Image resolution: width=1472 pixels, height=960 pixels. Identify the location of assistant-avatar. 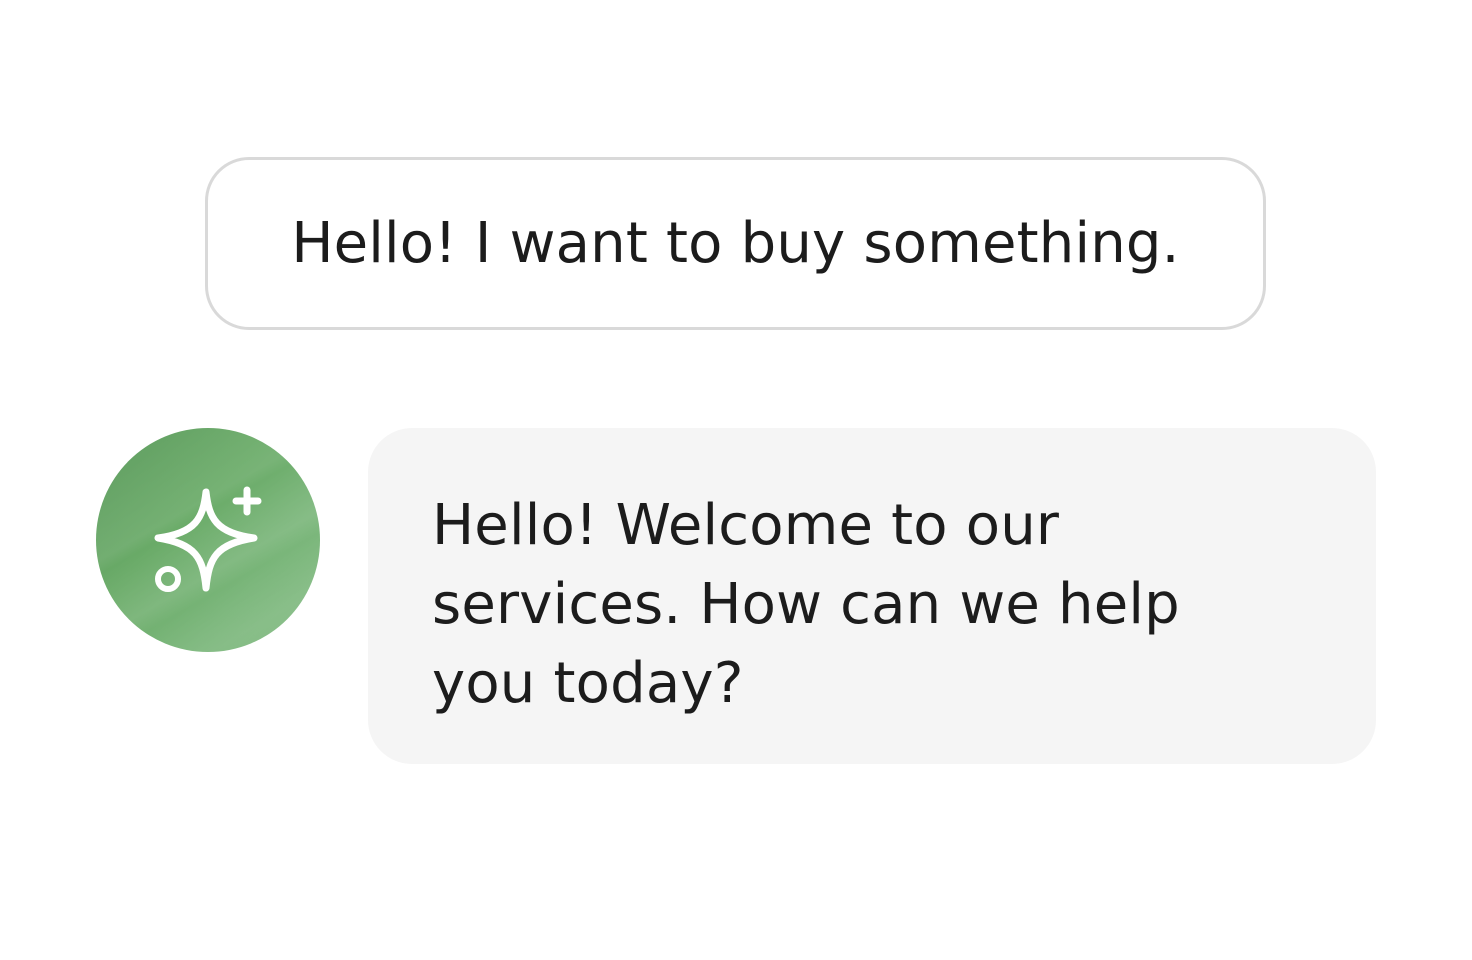
(208, 540).